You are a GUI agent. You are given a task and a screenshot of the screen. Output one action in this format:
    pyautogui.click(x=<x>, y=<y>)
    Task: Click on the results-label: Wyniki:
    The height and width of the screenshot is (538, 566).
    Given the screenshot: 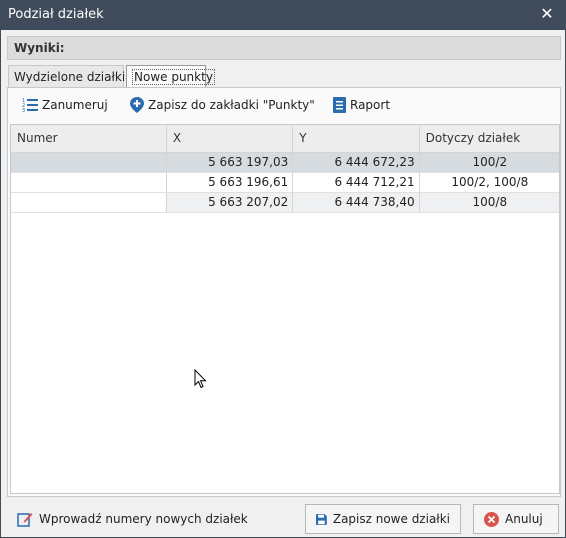 What is the action you would take?
    pyautogui.click(x=39, y=48)
    